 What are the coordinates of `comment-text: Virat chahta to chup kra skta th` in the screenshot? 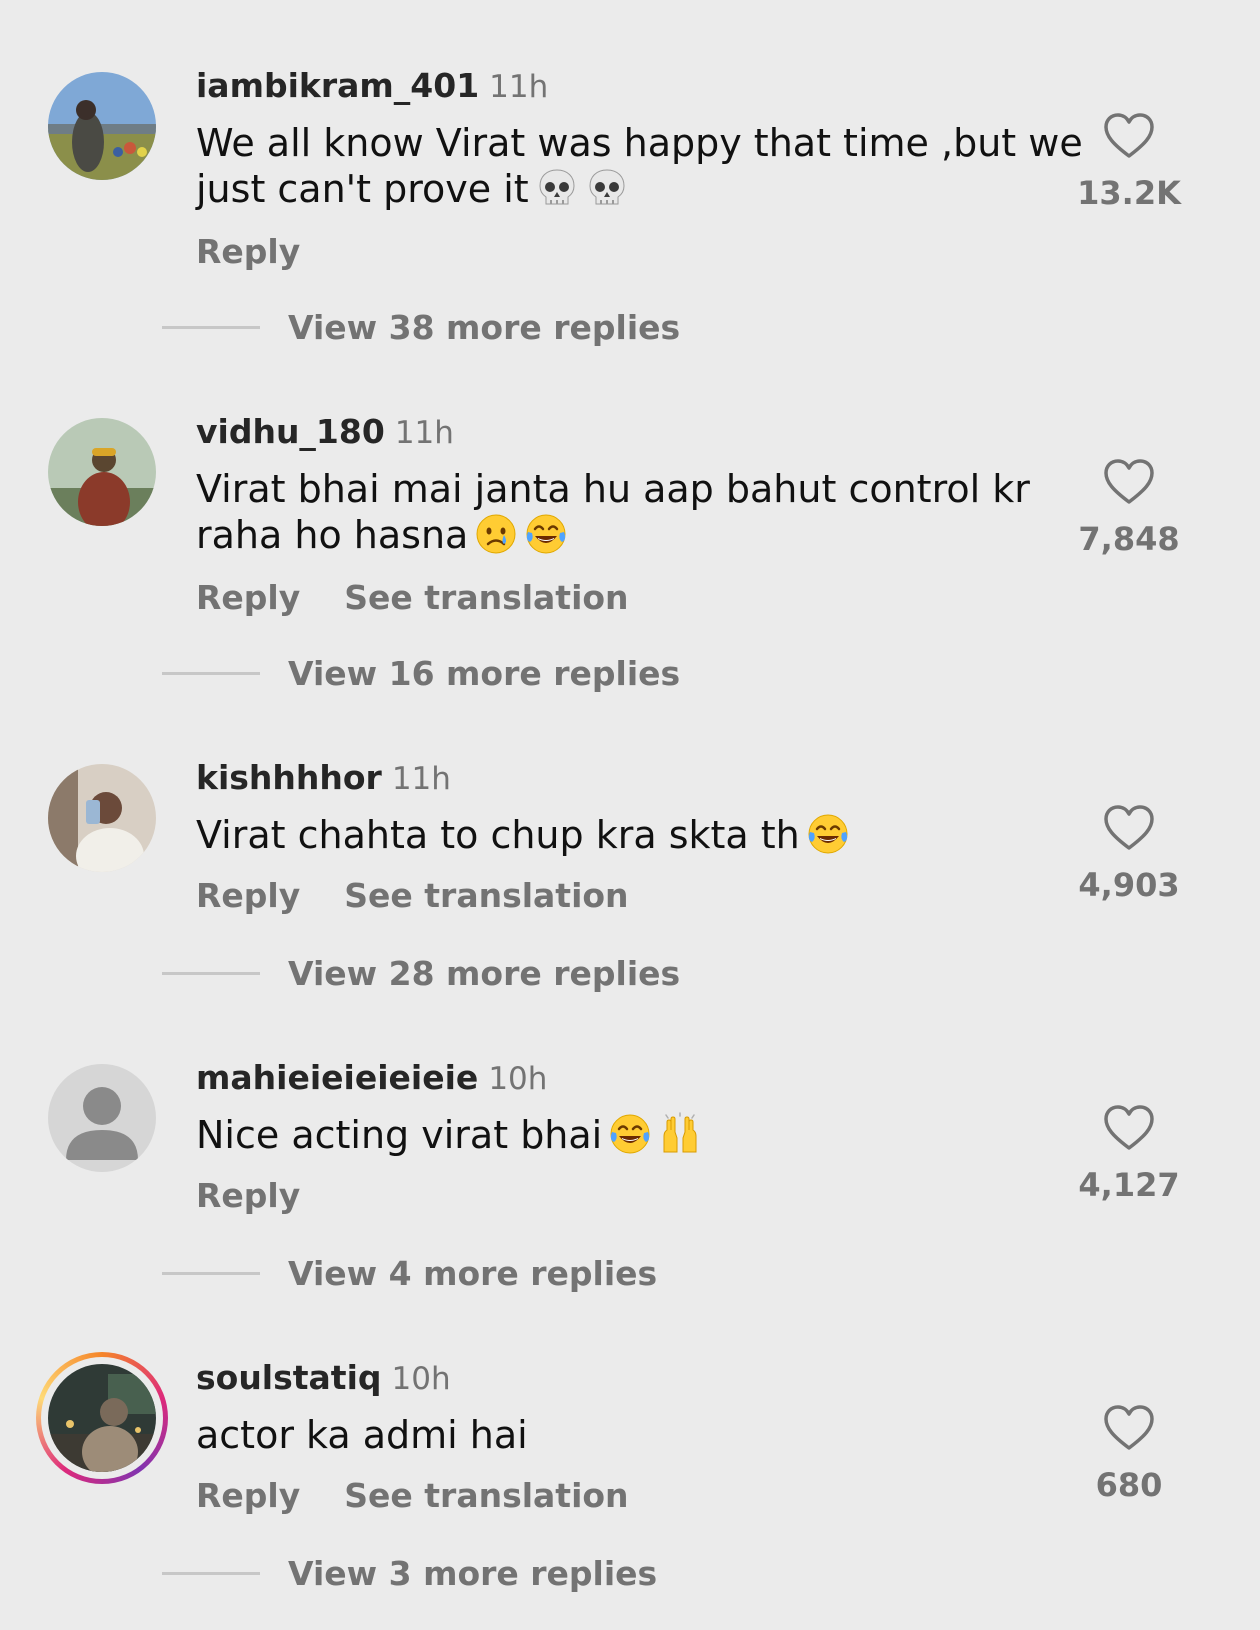 It's located at (646, 835).